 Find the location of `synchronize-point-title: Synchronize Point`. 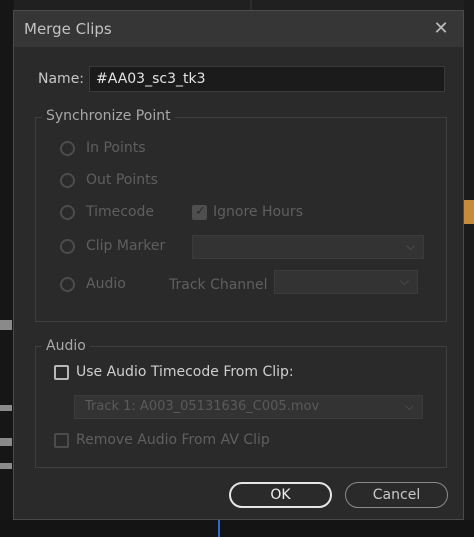

synchronize-point-title: Synchronize Point is located at coordinates (108, 116).